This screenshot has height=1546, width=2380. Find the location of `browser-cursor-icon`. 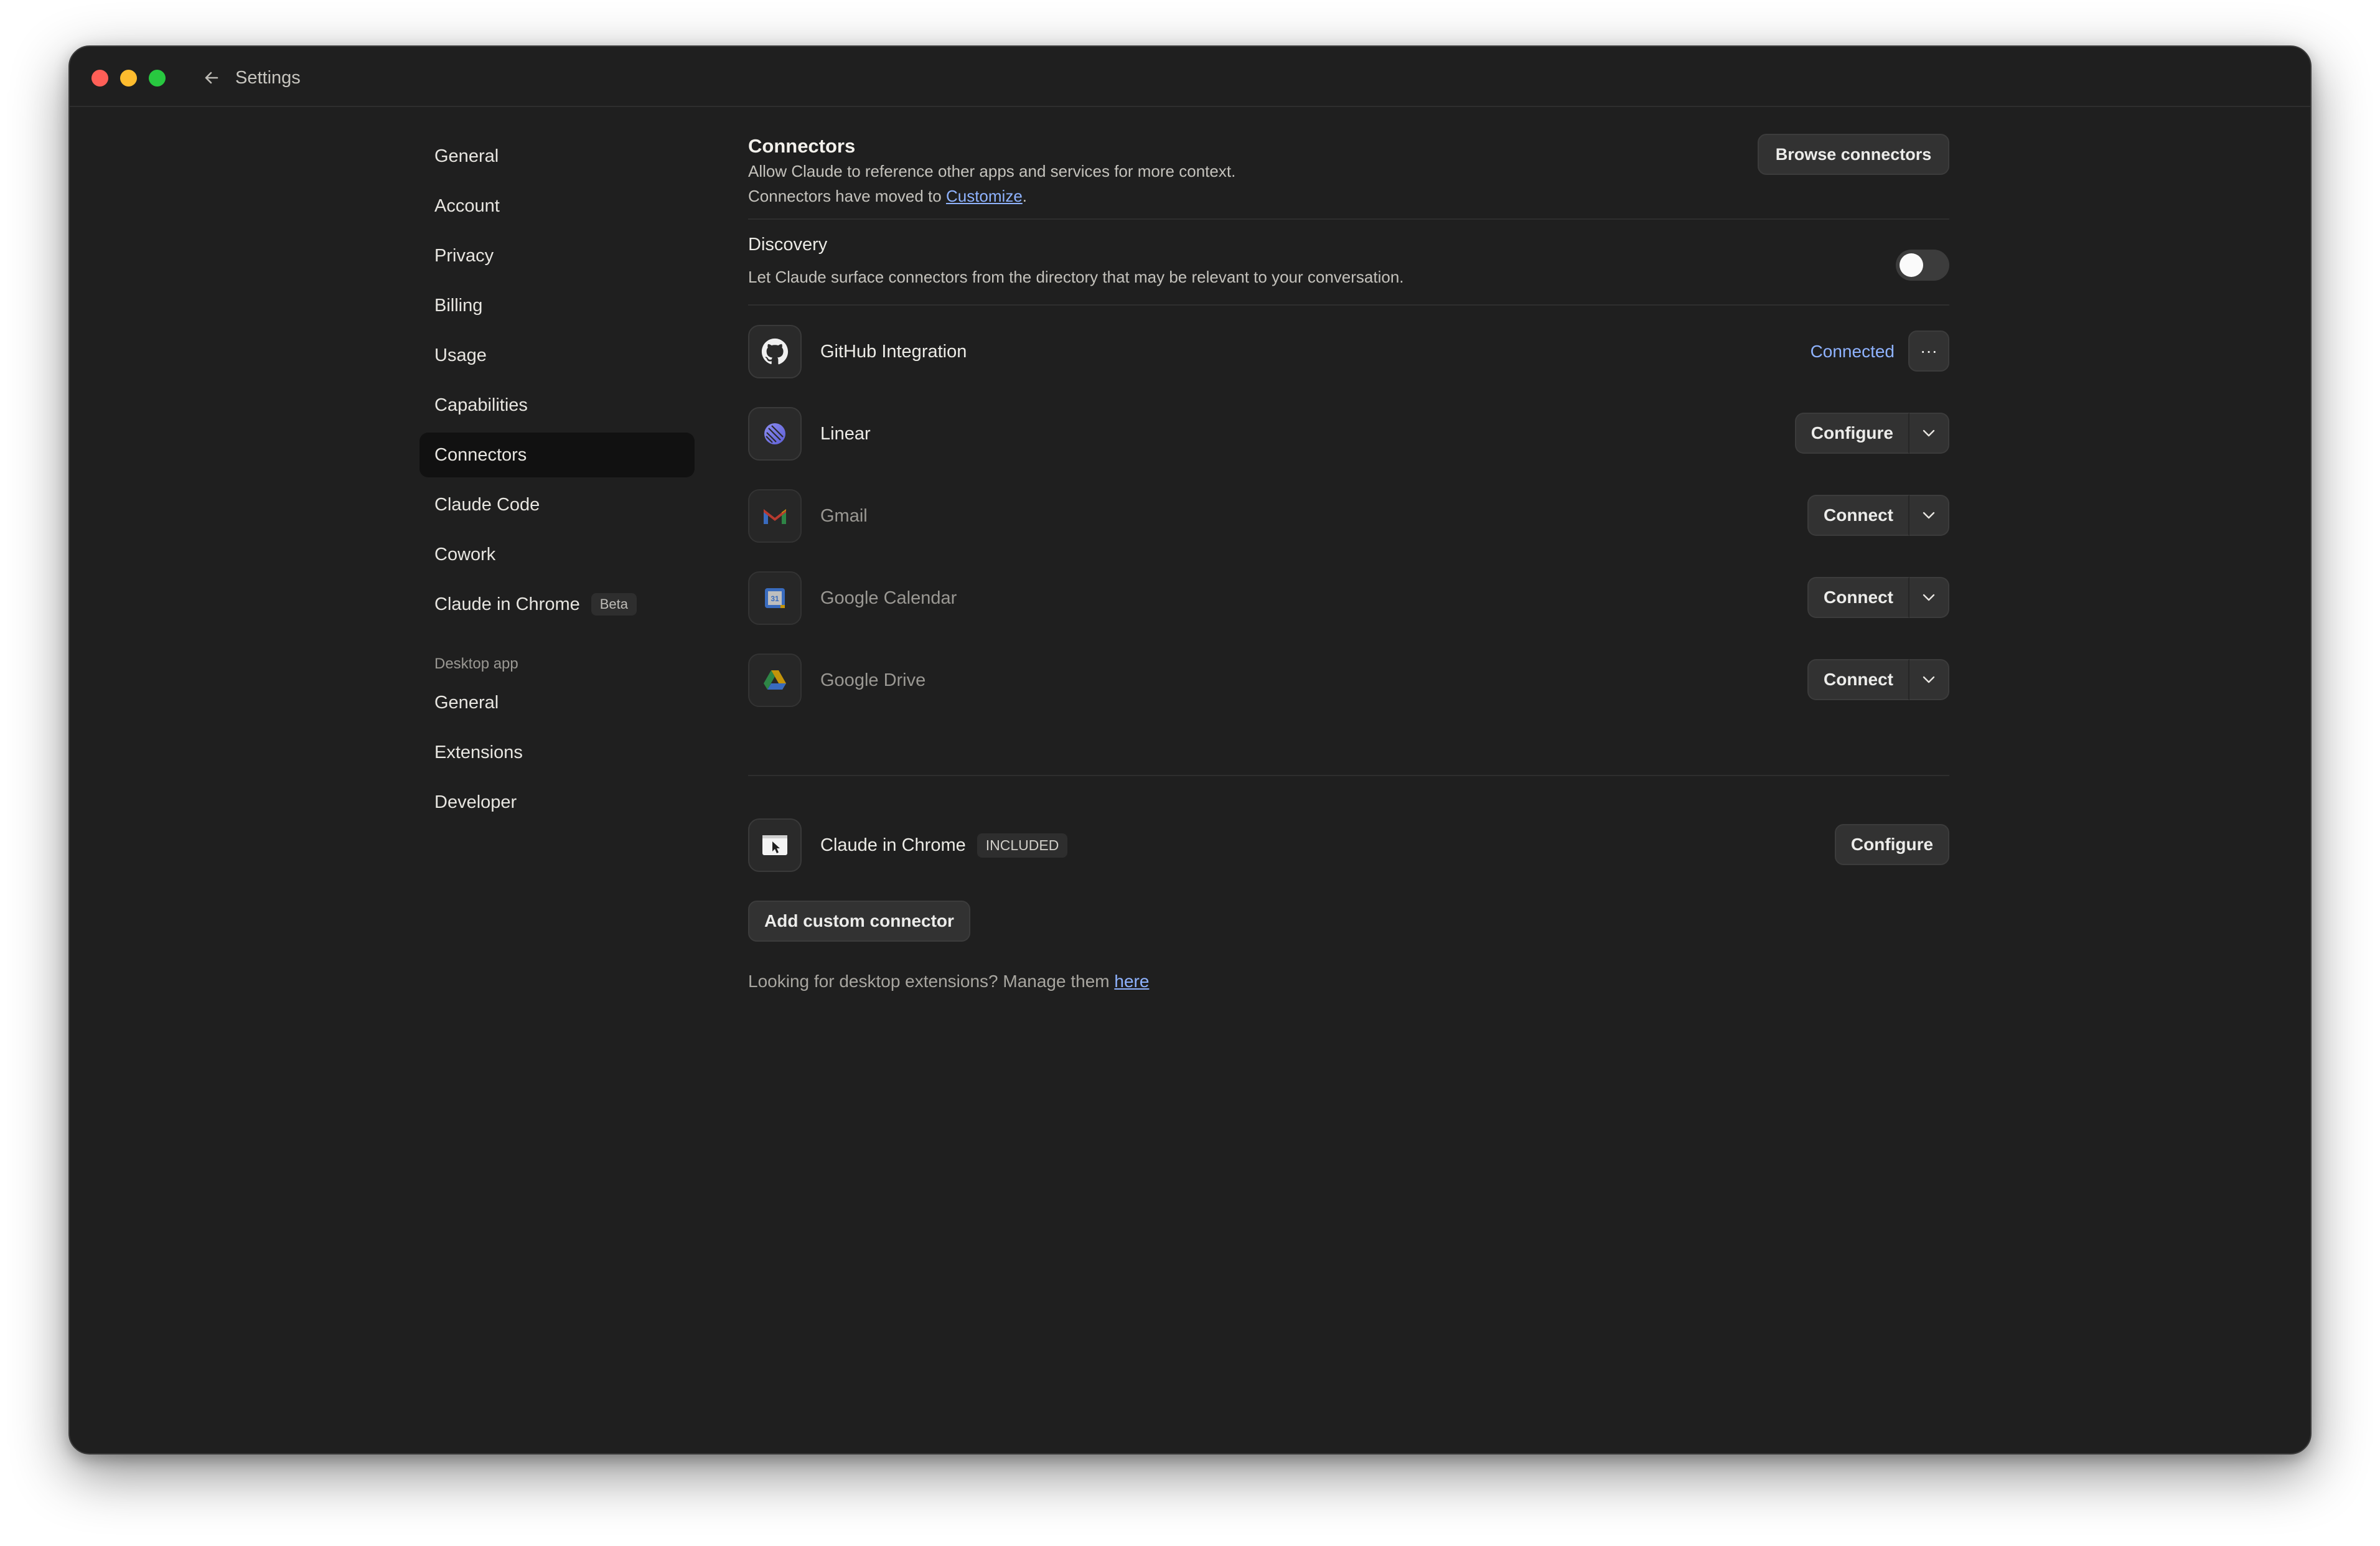

browser-cursor-icon is located at coordinates (775, 845).